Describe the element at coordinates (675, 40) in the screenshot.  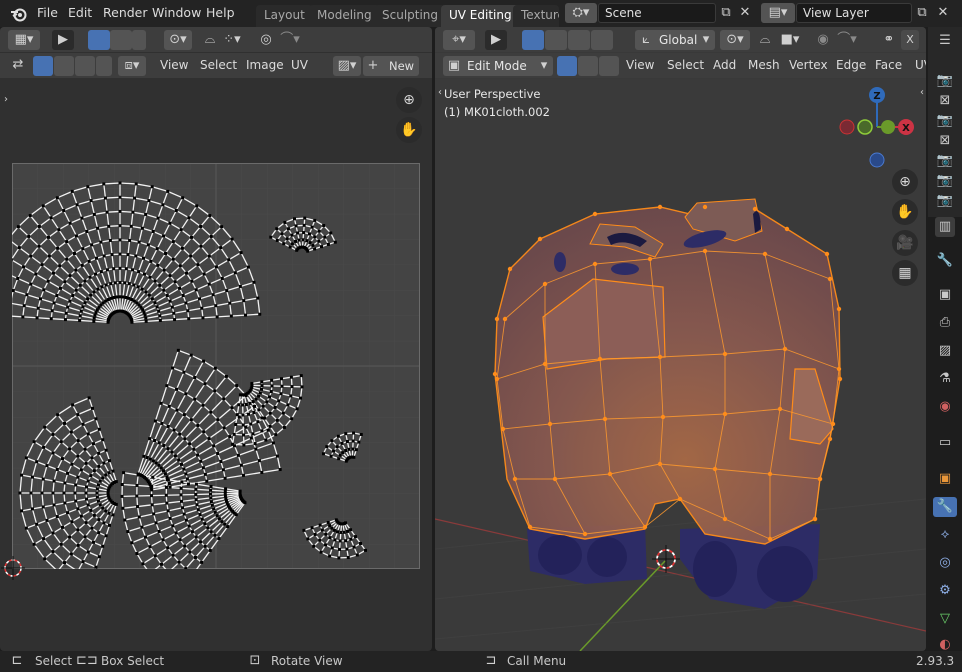
I see `transform-orientation-dropdown: ⟀ Global ▾` at that location.